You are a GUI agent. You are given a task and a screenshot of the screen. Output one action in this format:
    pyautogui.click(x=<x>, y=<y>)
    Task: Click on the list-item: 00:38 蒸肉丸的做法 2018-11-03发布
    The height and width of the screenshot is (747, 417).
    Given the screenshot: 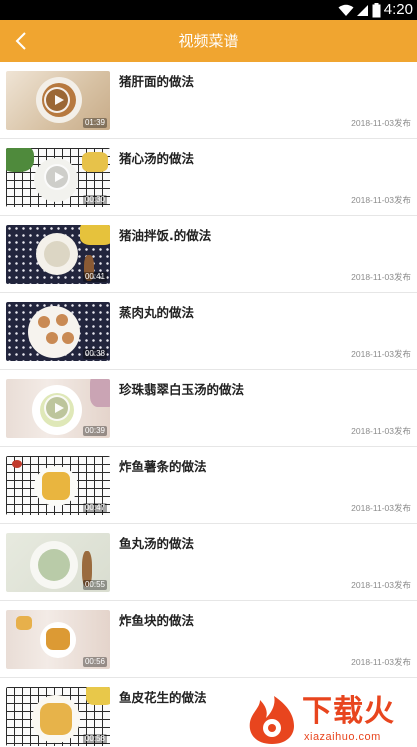 What is the action you would take?
    pyautogui.click(x=208, y=331)
    